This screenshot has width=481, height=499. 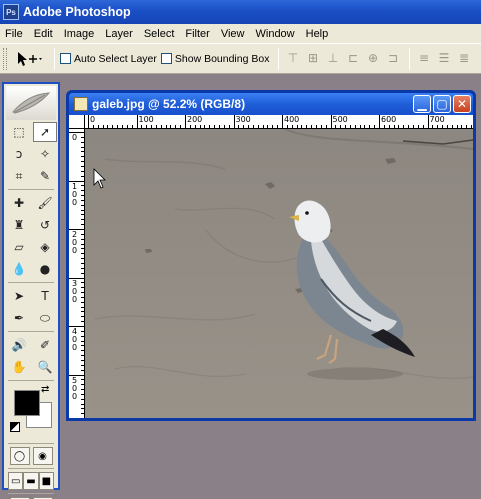 I want to click on distribute-bottom-icon: ≣, so click(x=463, y=58).